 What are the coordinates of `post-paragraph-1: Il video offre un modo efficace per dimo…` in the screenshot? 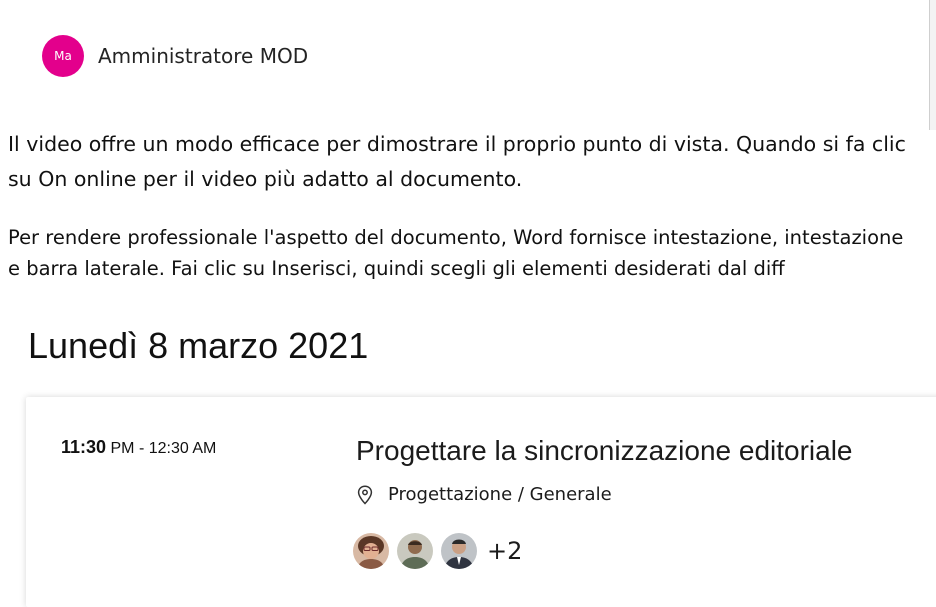 It's located at (457, 161).